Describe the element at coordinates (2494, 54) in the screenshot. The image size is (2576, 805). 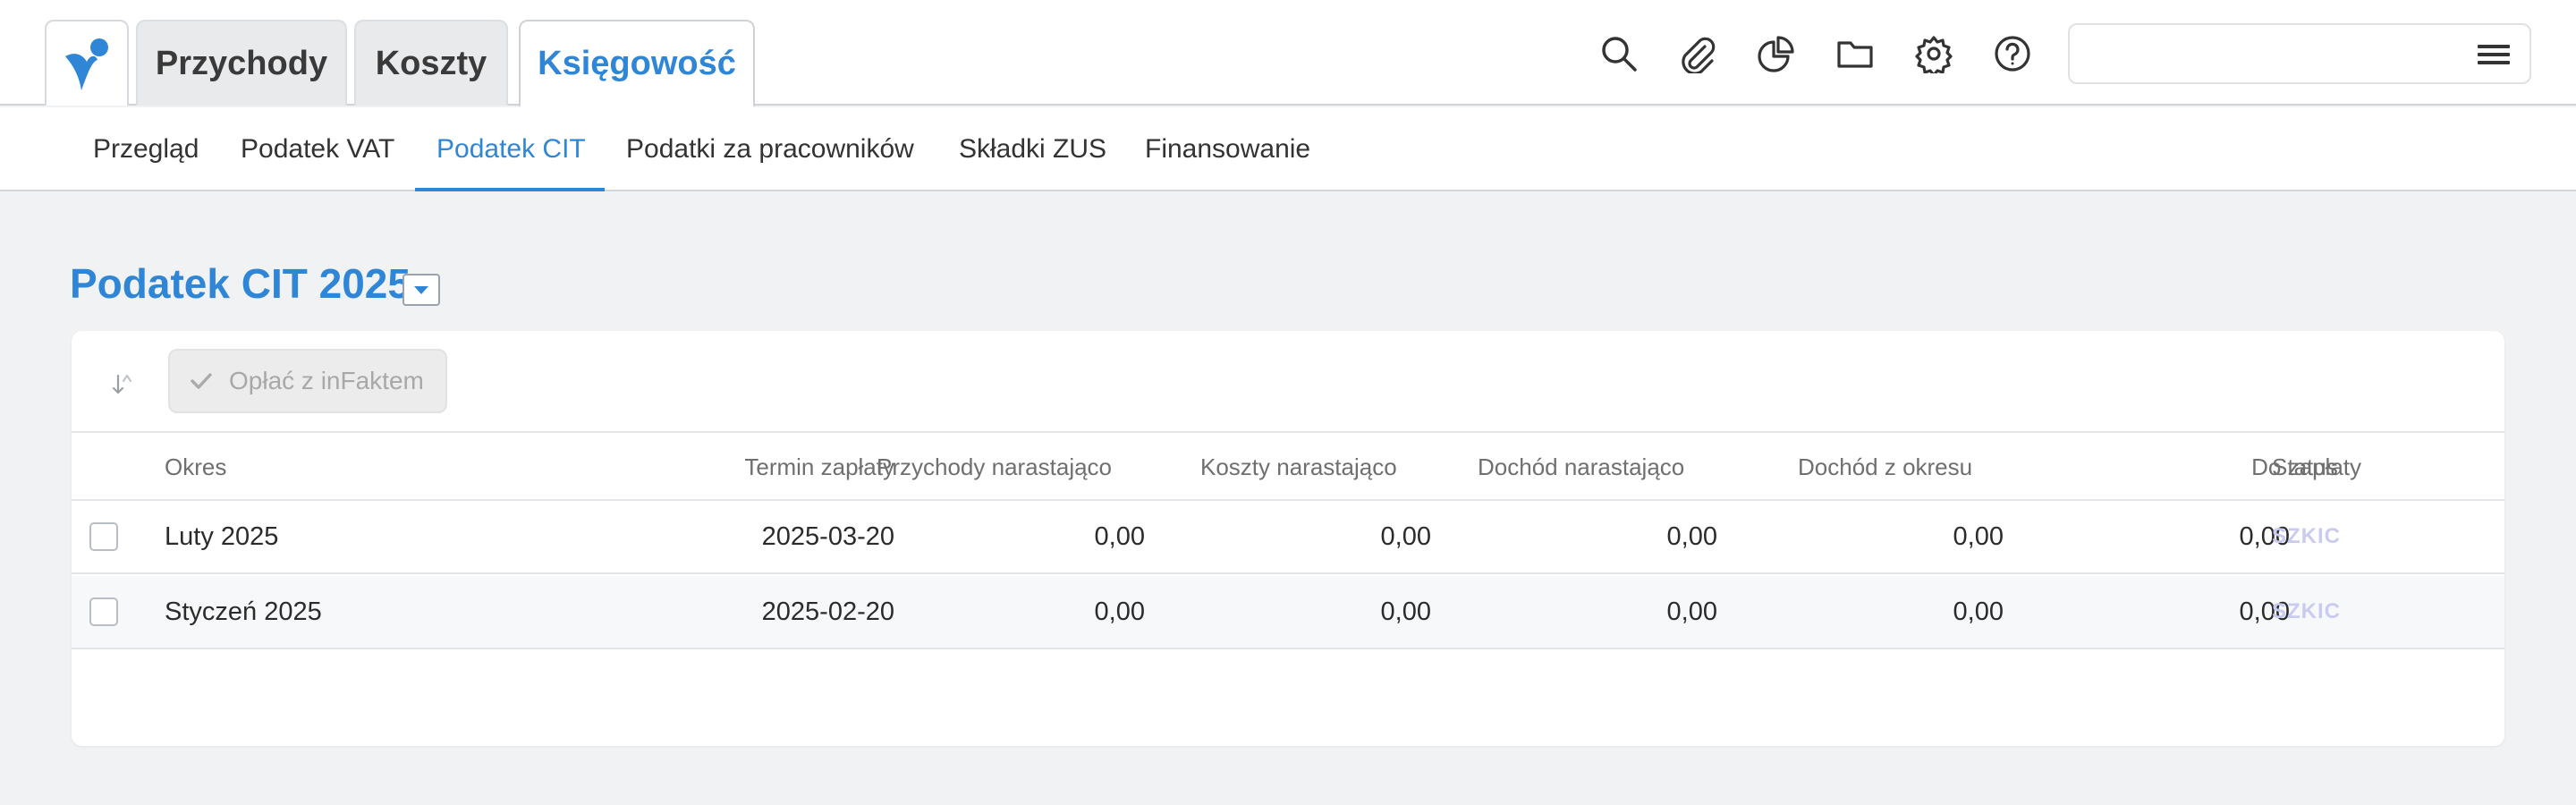
I see `hamburger-menu-icon` at that location.